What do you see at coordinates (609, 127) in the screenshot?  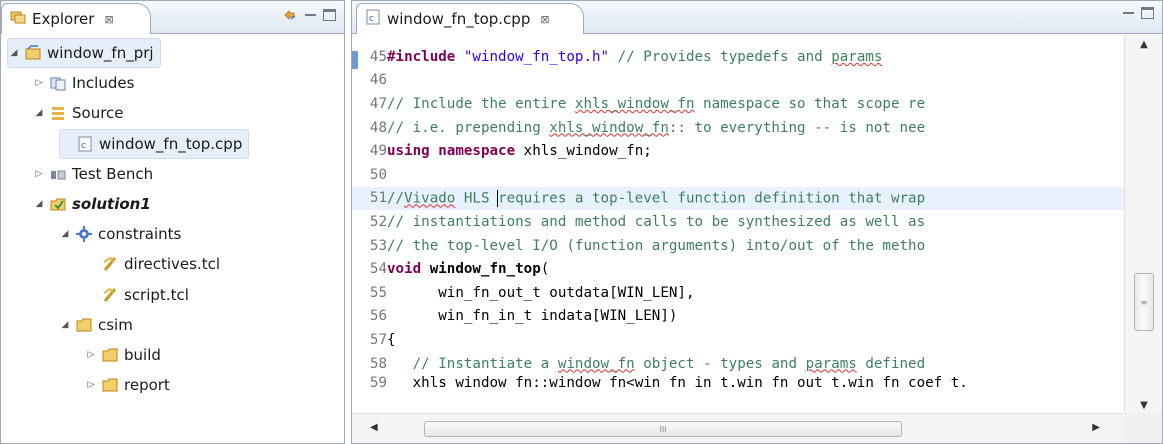 I see `spell-error-token: xhls_window_fn` at bounding box center [609, 127].